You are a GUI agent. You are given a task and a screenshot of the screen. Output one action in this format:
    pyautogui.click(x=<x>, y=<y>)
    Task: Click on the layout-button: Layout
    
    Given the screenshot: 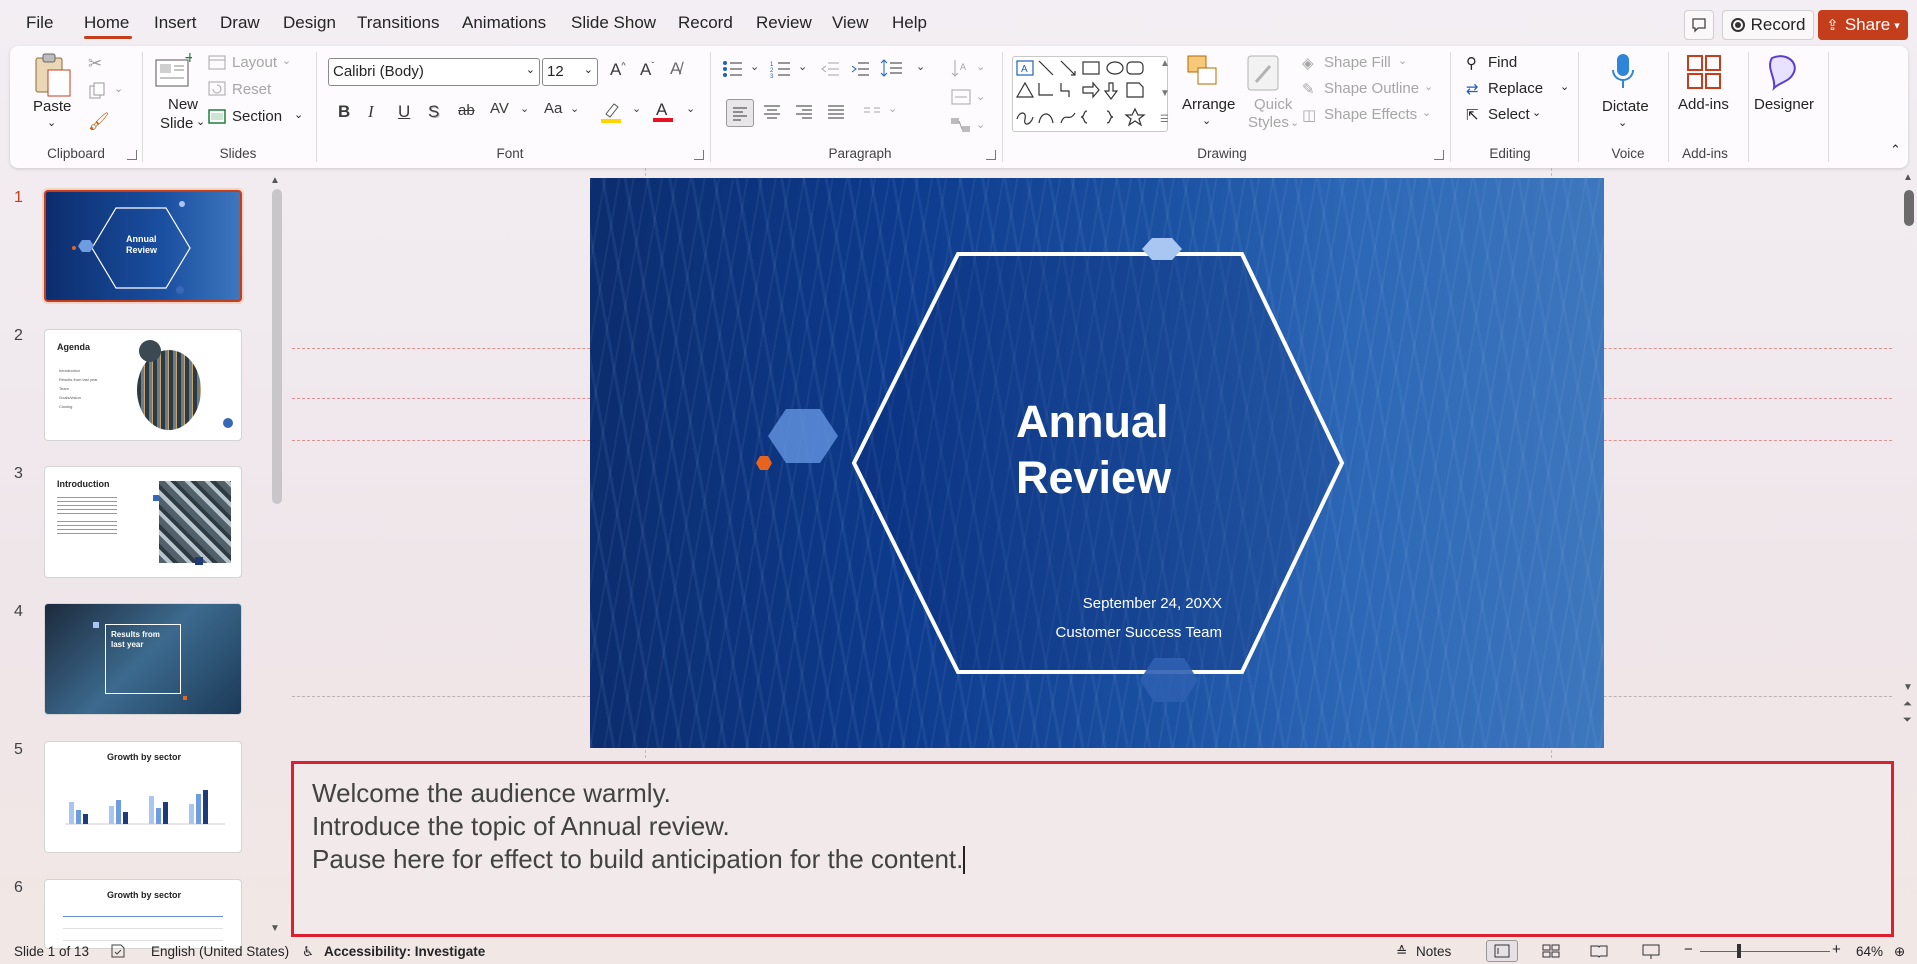 What is the action you would take?
    pyautogui.click(x=254, y=62)
    